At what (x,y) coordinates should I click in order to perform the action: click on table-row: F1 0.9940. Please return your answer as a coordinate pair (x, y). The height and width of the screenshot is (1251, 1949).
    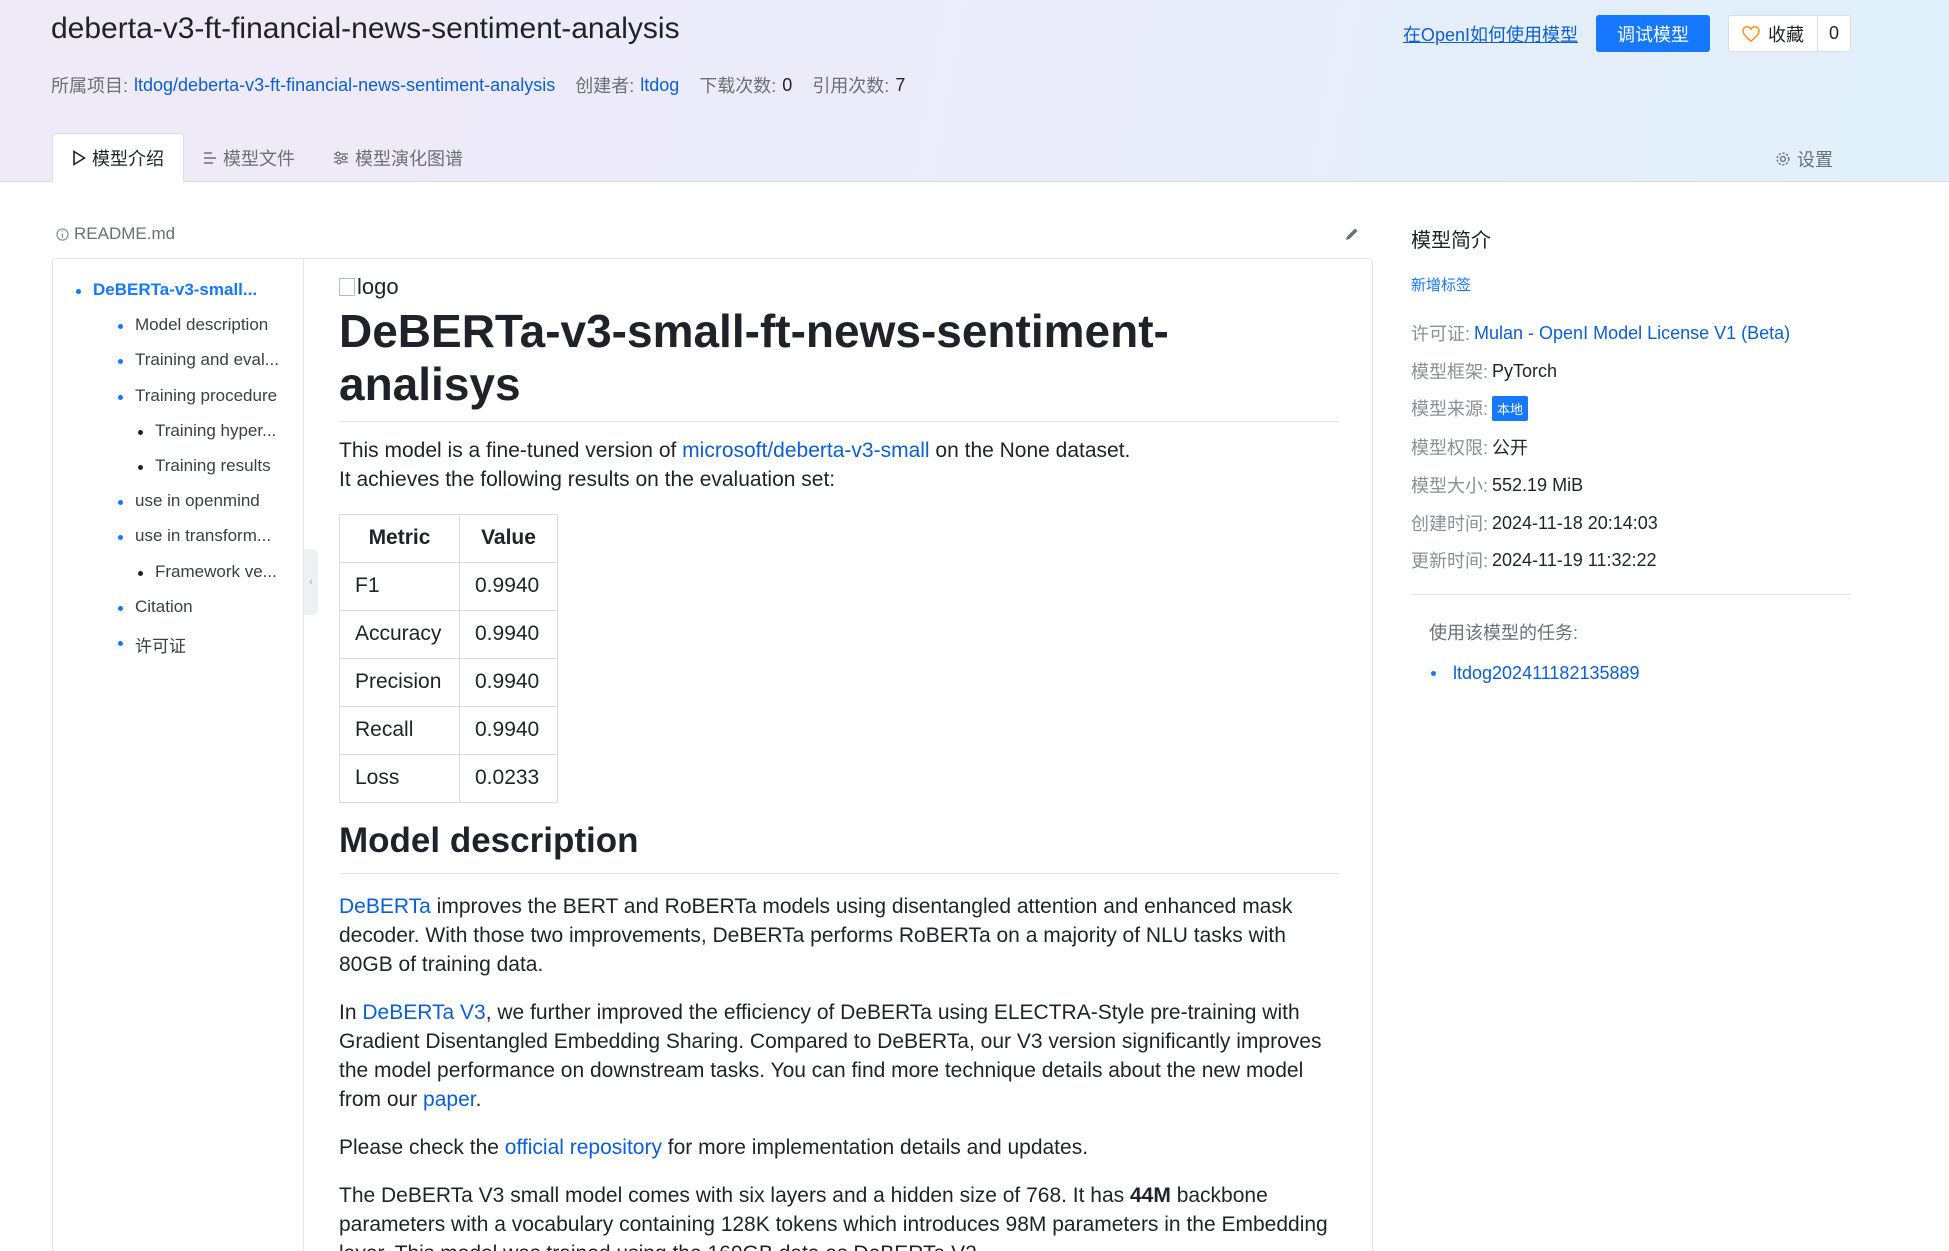
    Looking at the image, I should click on (448, 586).